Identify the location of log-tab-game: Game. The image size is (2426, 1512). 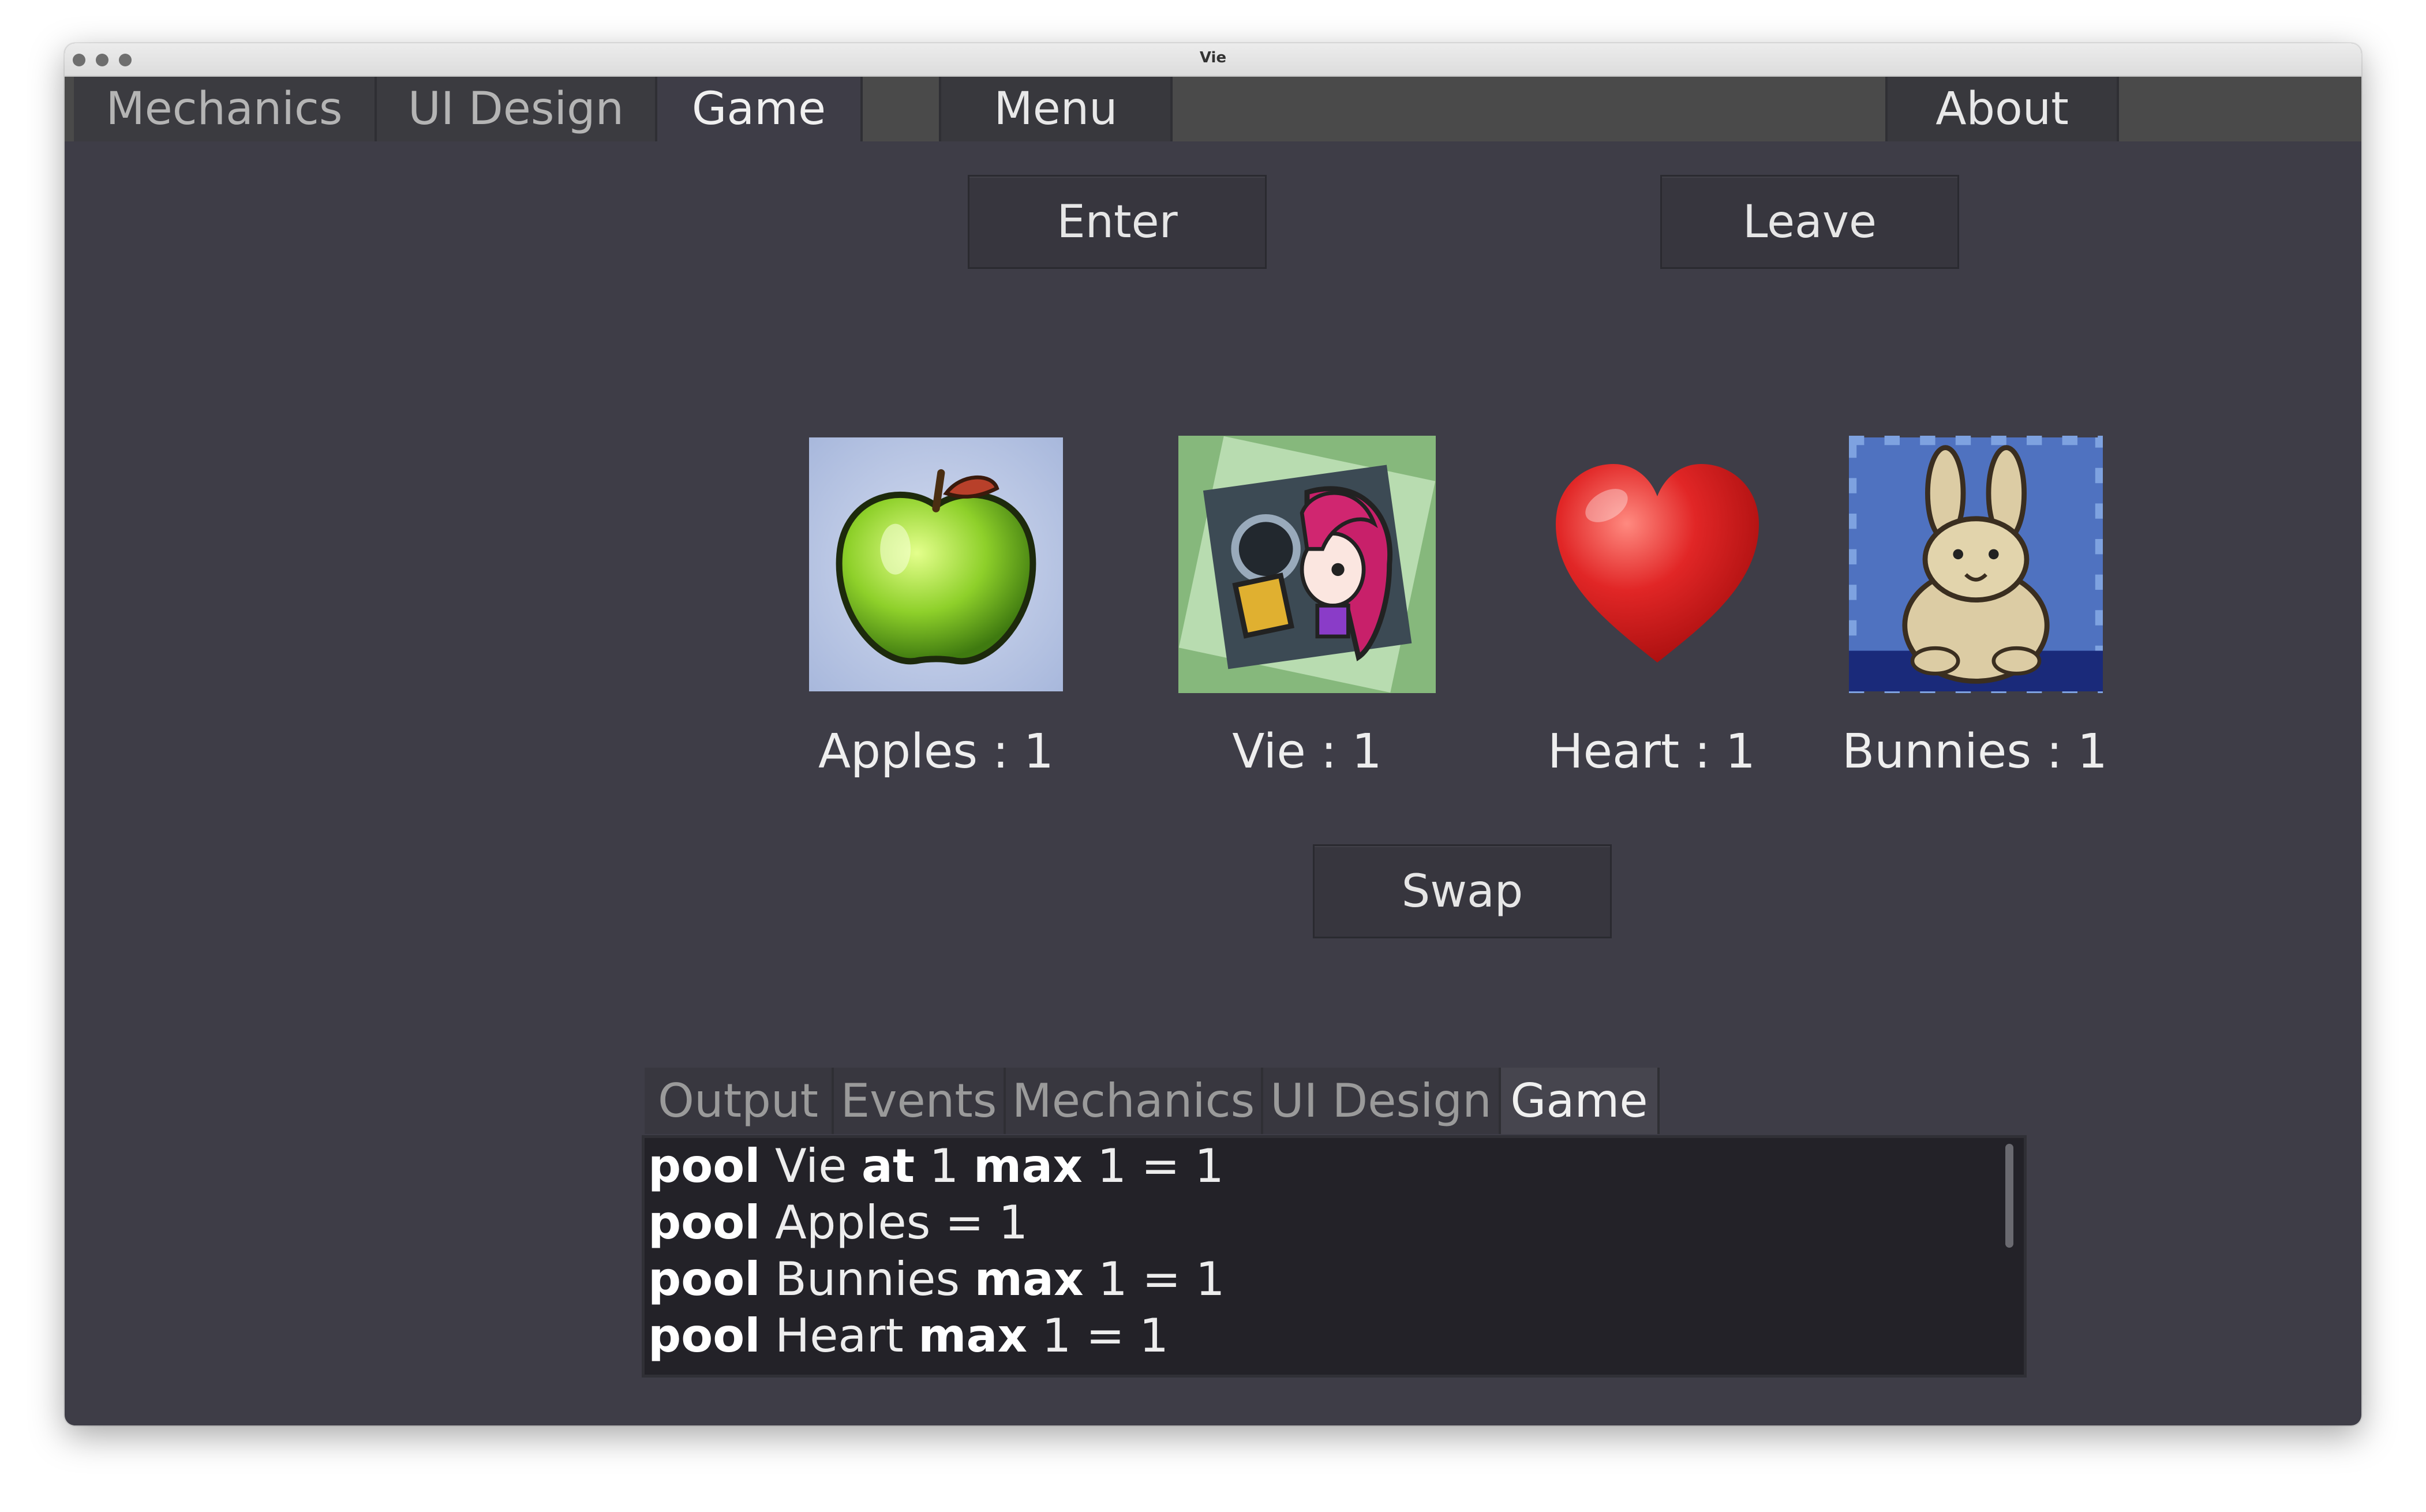
(1580, 1101).